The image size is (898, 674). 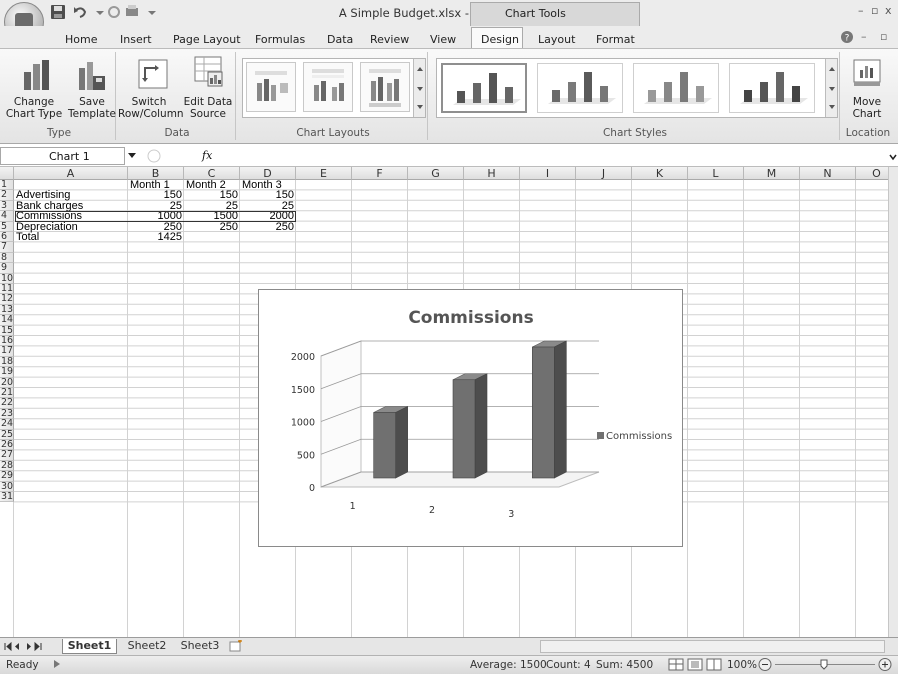 What do you see at coordinates (157, 236) in the screenshot?
I see `cell-b6: 1425` at bounding box center [157, 236].